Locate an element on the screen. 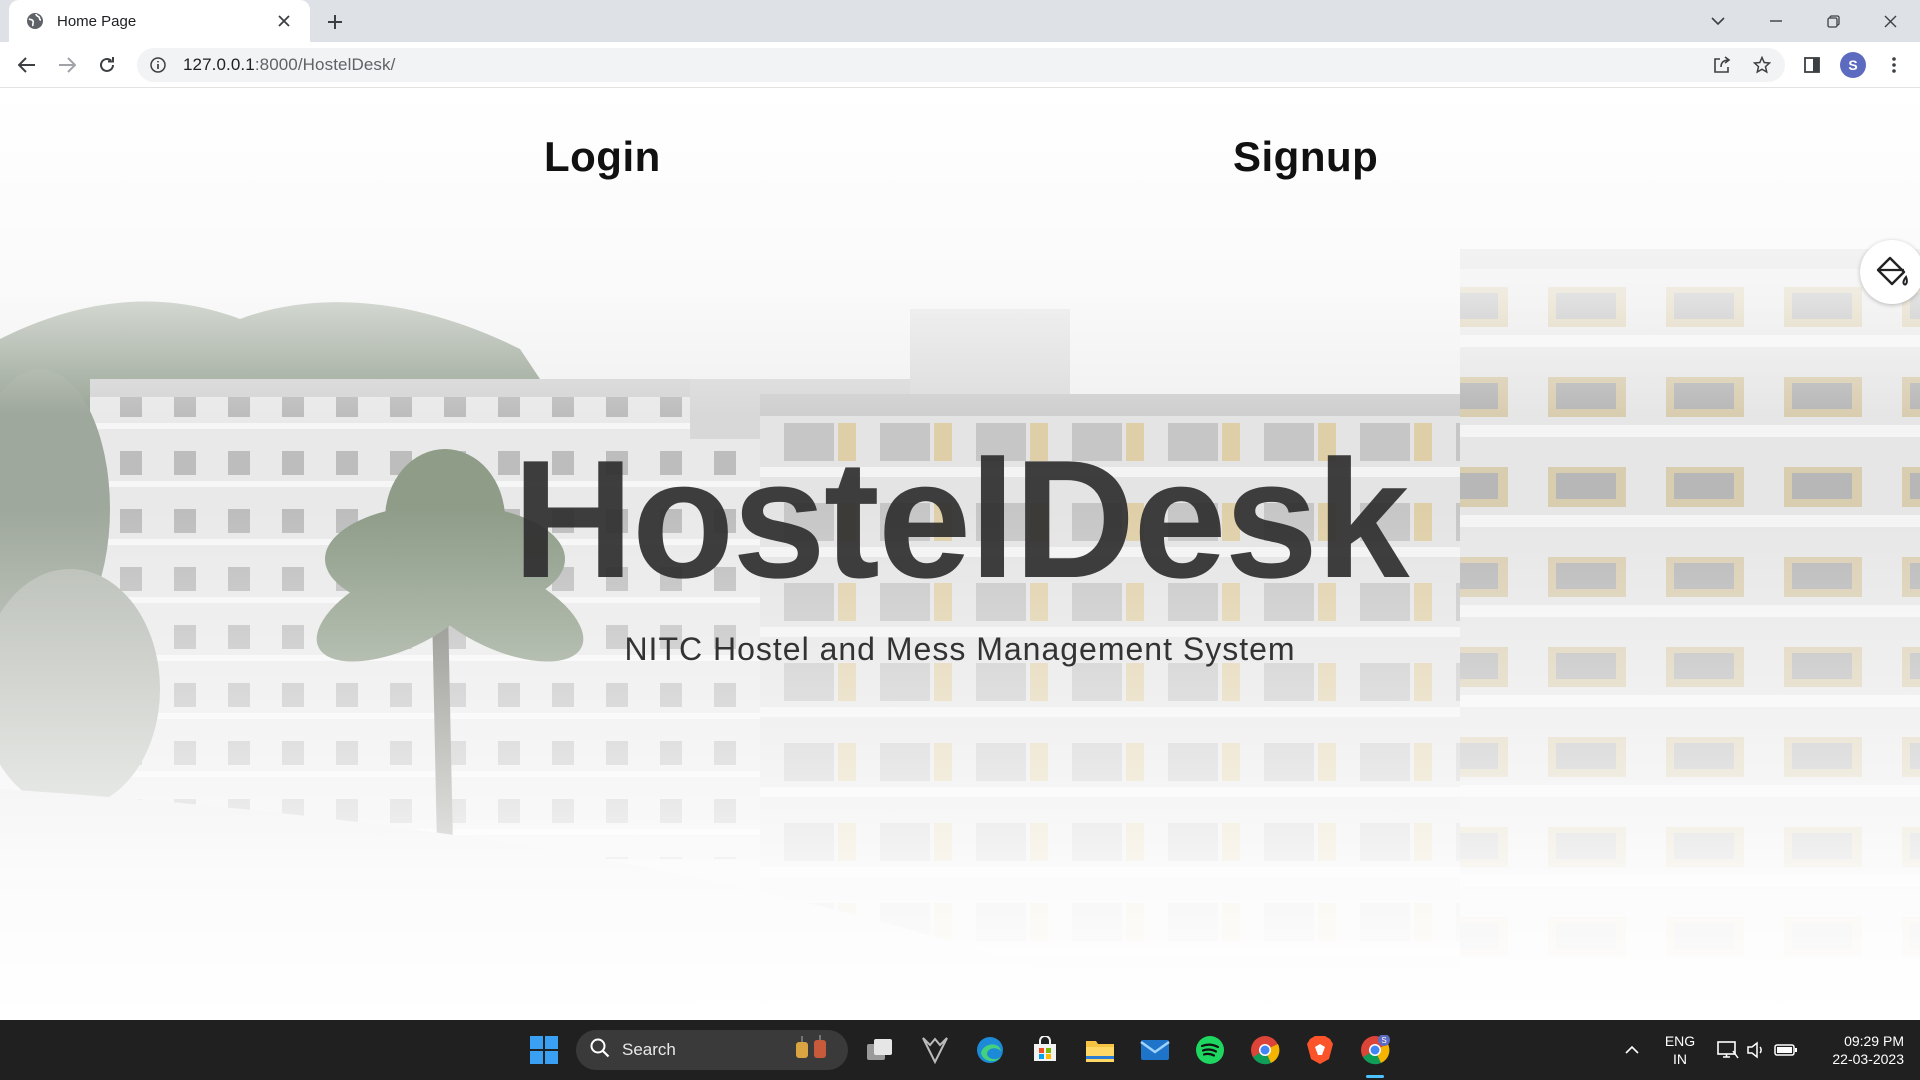  search-highlight-lanterns-icon is located at coordinates (812, 1050).